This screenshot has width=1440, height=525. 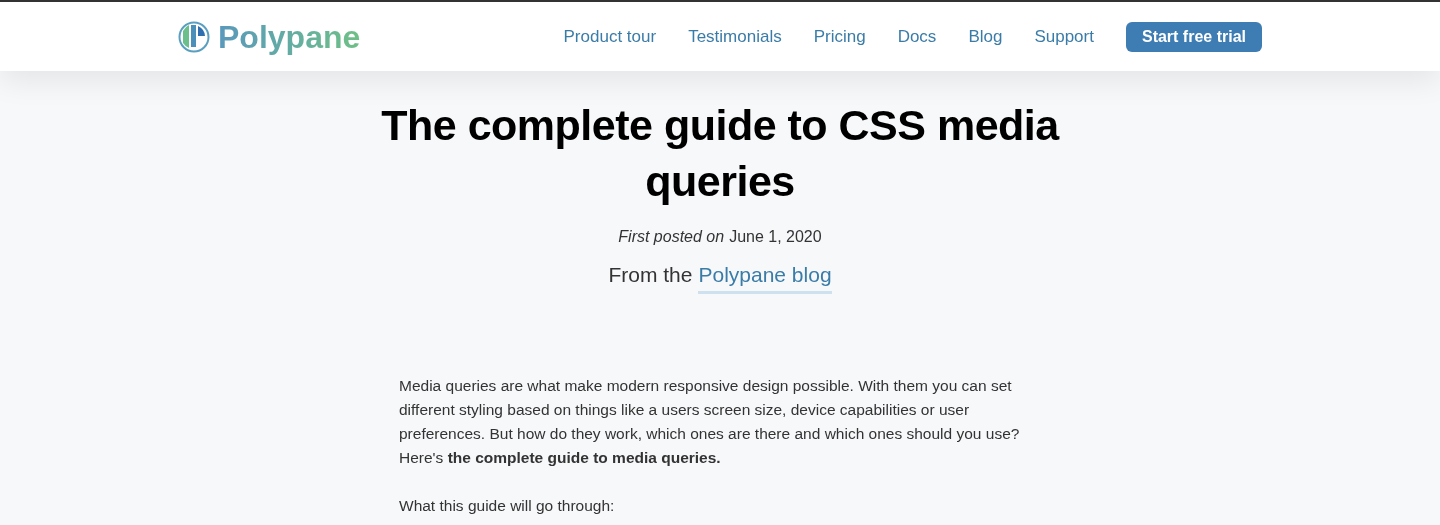 I want to click on nav-link: Docs, so click(x=917, y=36).